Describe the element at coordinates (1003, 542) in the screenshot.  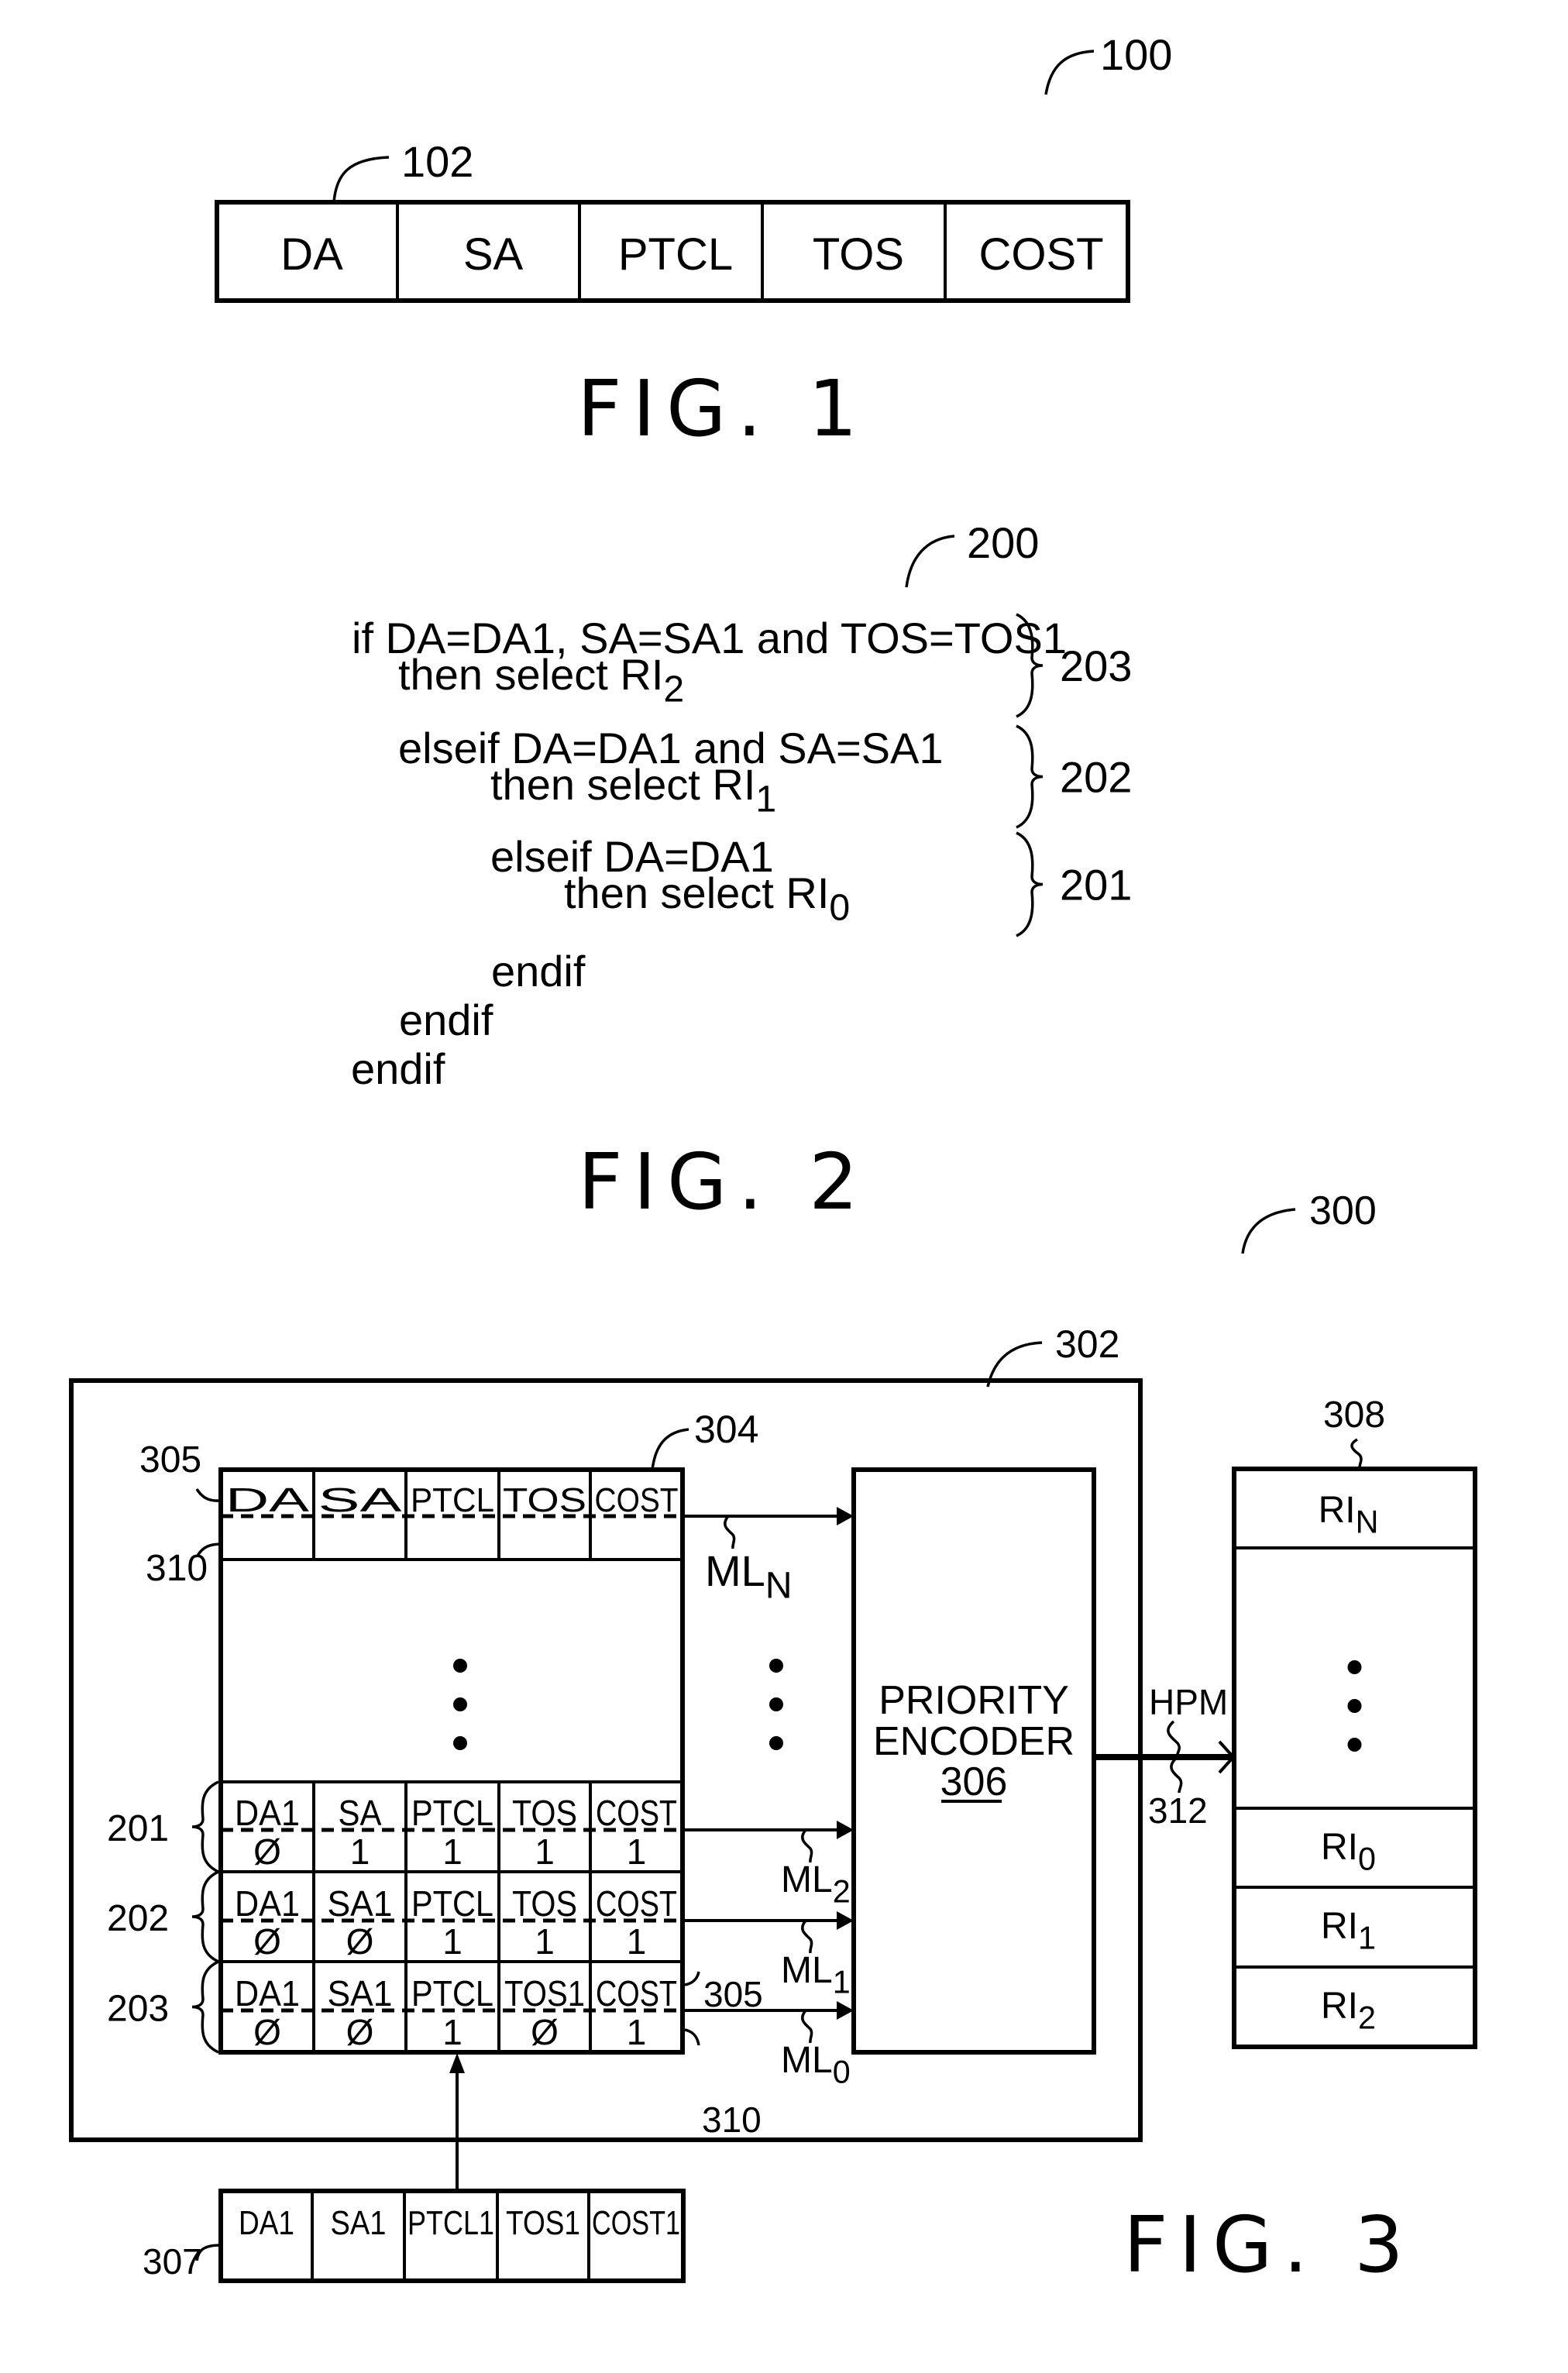
I see `ref-200-label: 200` at that location.